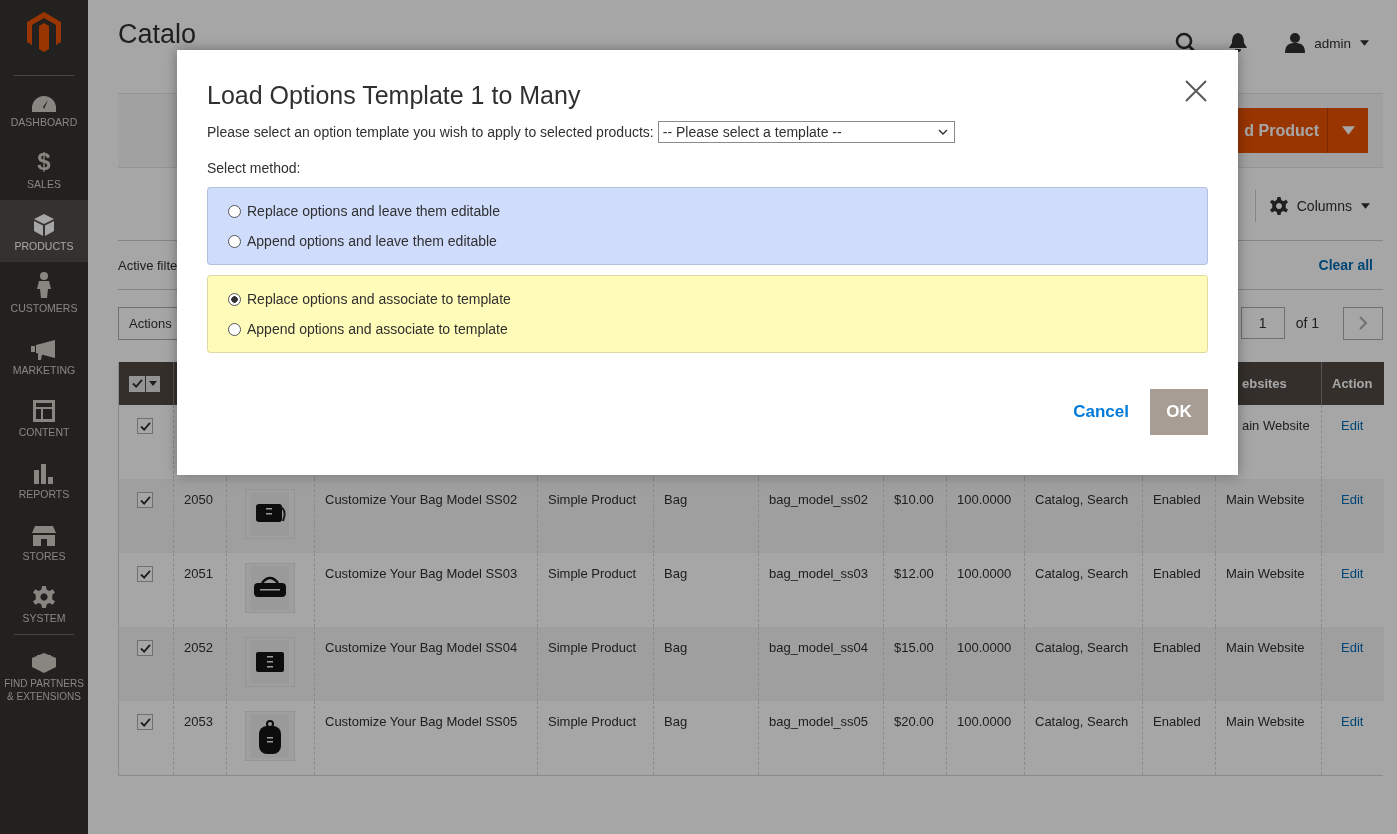 The image size is (1397, 834). Describe the element at coordinates (819, 647) in the screenshot. I see `table-cell: bag_model_ss04` at that location.